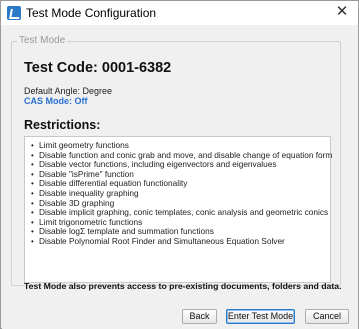 This screenshot has height=329, width=359. What do you see at coordinates (14, 13) in the screenshot?
I see `app-icon` at bounding box center [14, 13].